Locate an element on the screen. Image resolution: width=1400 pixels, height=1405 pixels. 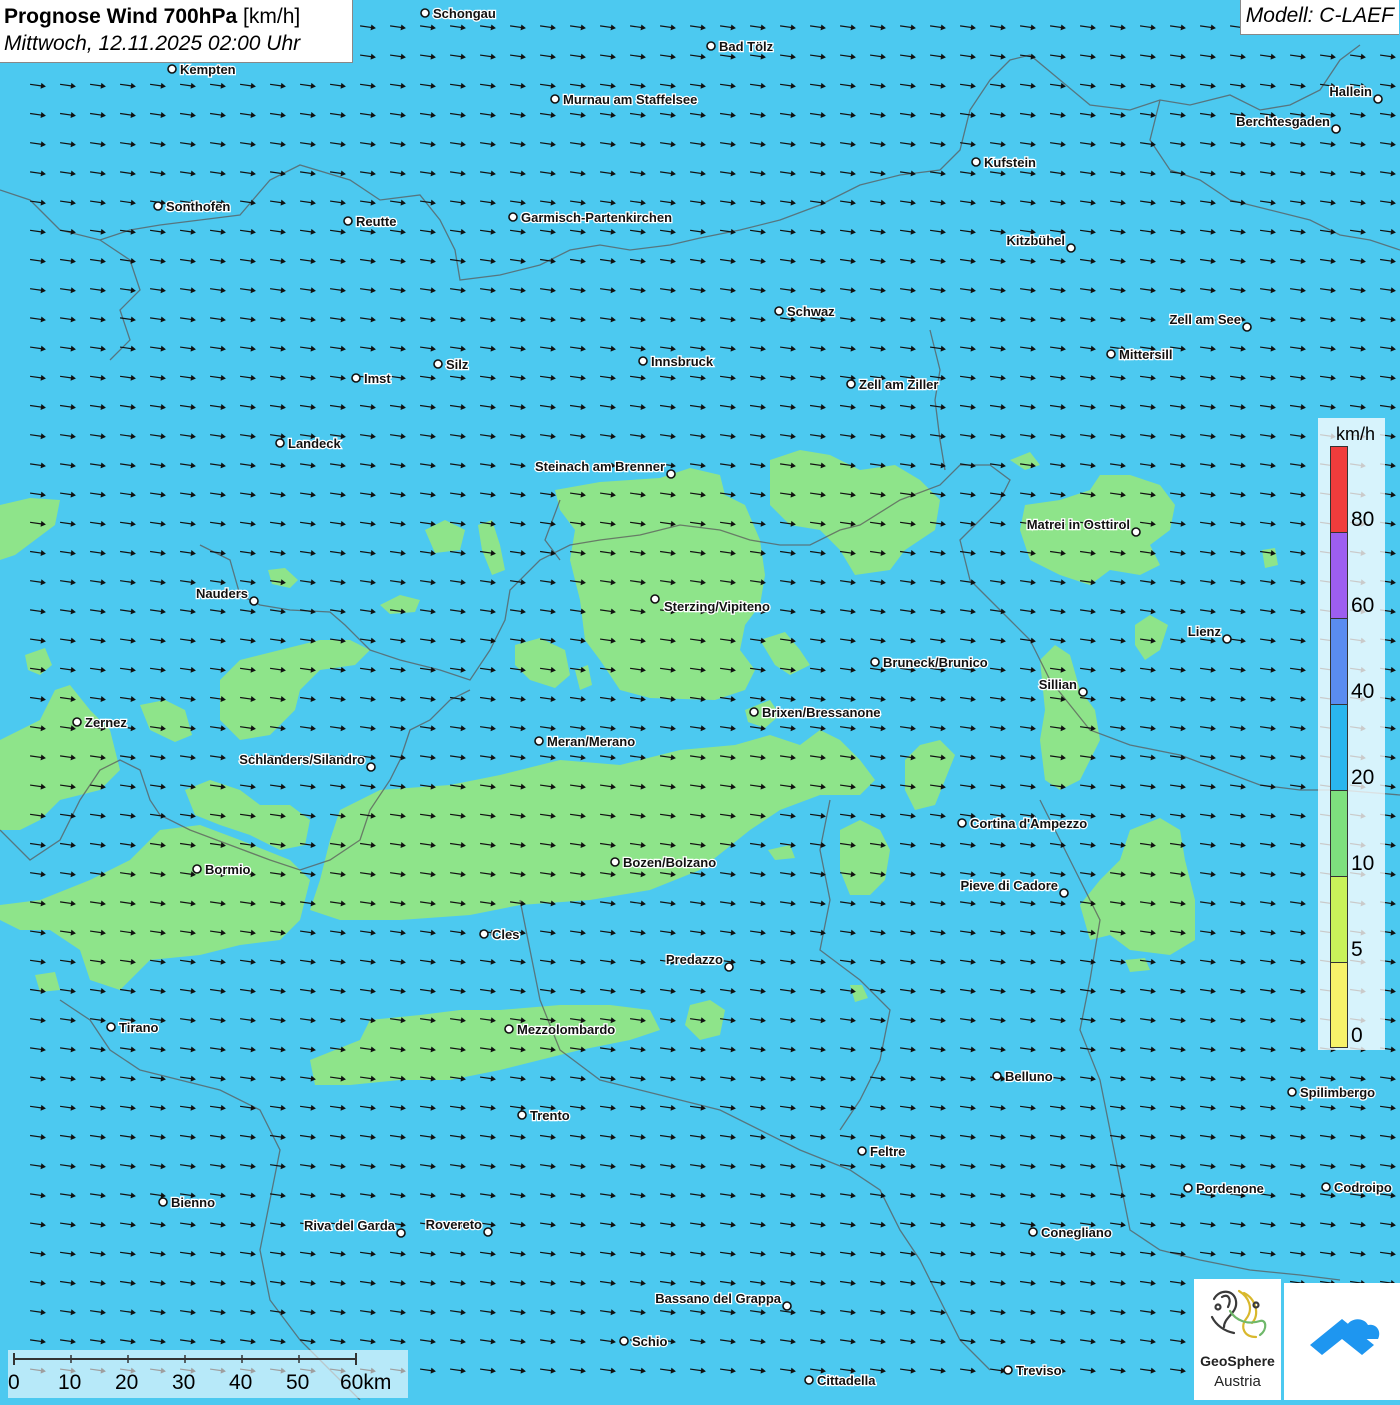
legend-label: 5 is located at coordinates (1357, 949).